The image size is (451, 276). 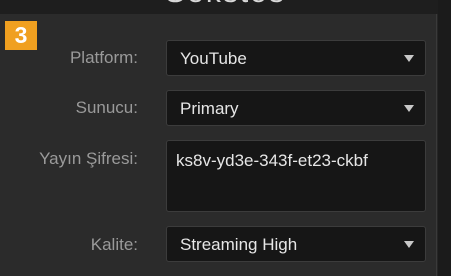 I want to click on quality-dropdown: Streaming High, so click(x=296, y=244).